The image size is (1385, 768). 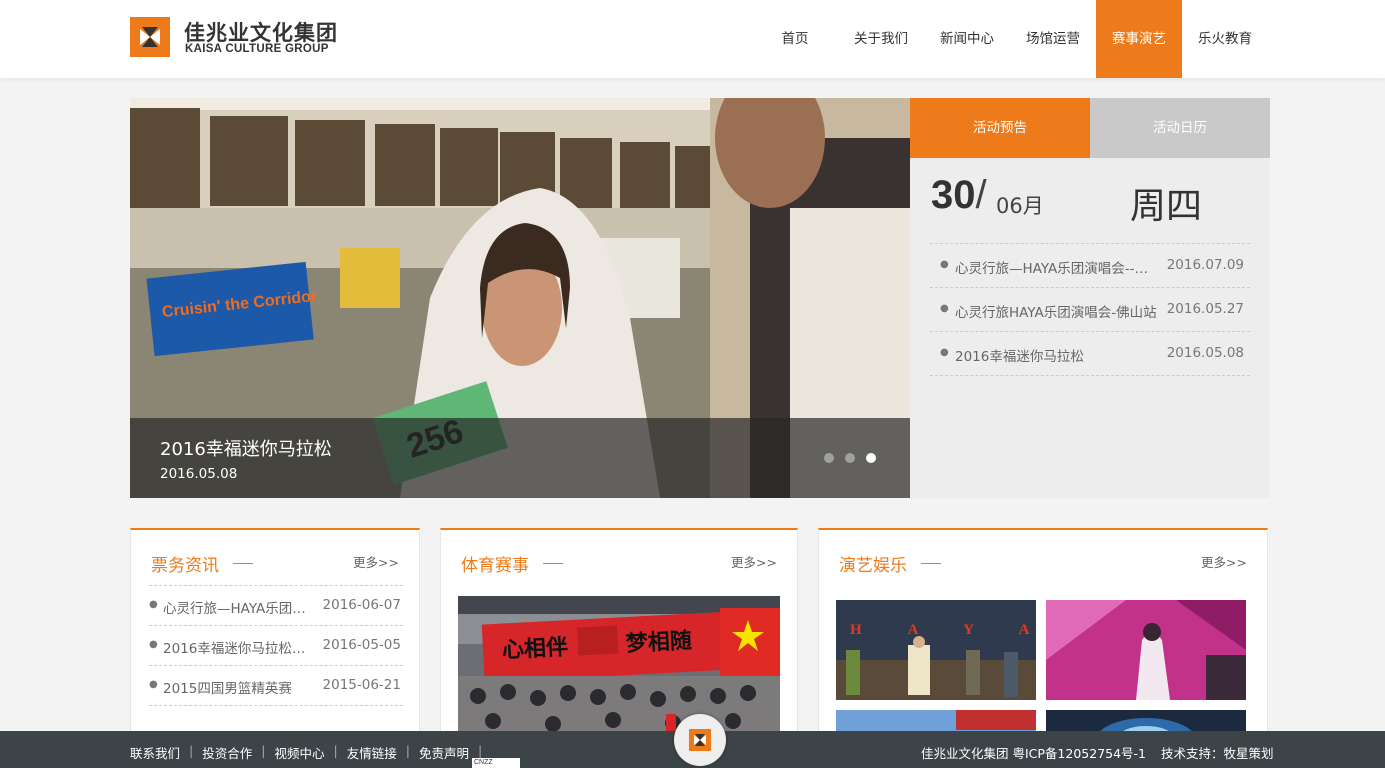 What do you see at coordinates (520, 458) in the screenshot?
I see `slide-caption: 2016幸福迷你马拉松 2016.05.08` at bounding box center [520, 458].